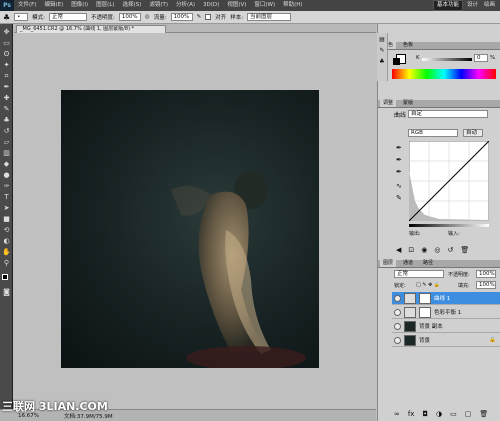  Describe the element at coordinates (411, 414) in the screenshot. I see `layer-style-icon: fx` at that location.